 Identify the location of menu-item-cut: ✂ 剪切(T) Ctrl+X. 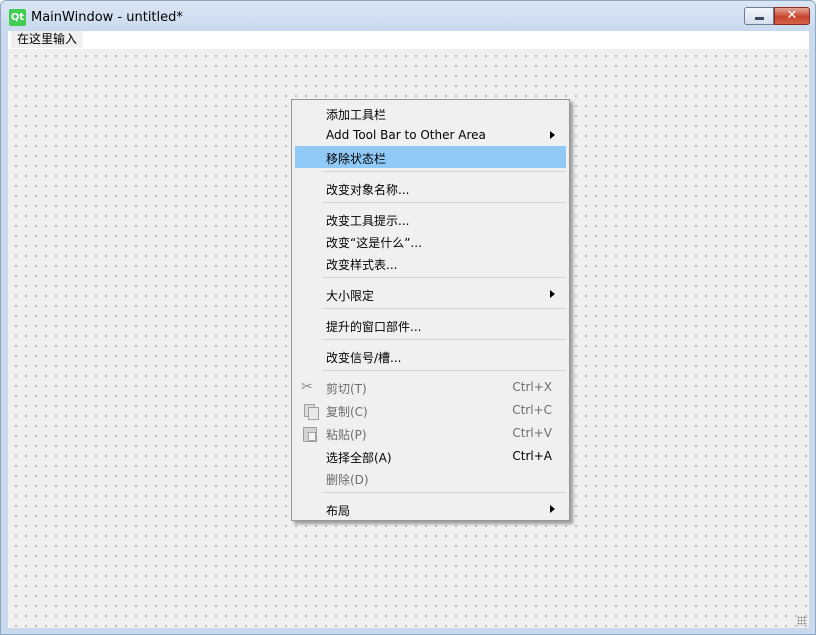
(430, 387).